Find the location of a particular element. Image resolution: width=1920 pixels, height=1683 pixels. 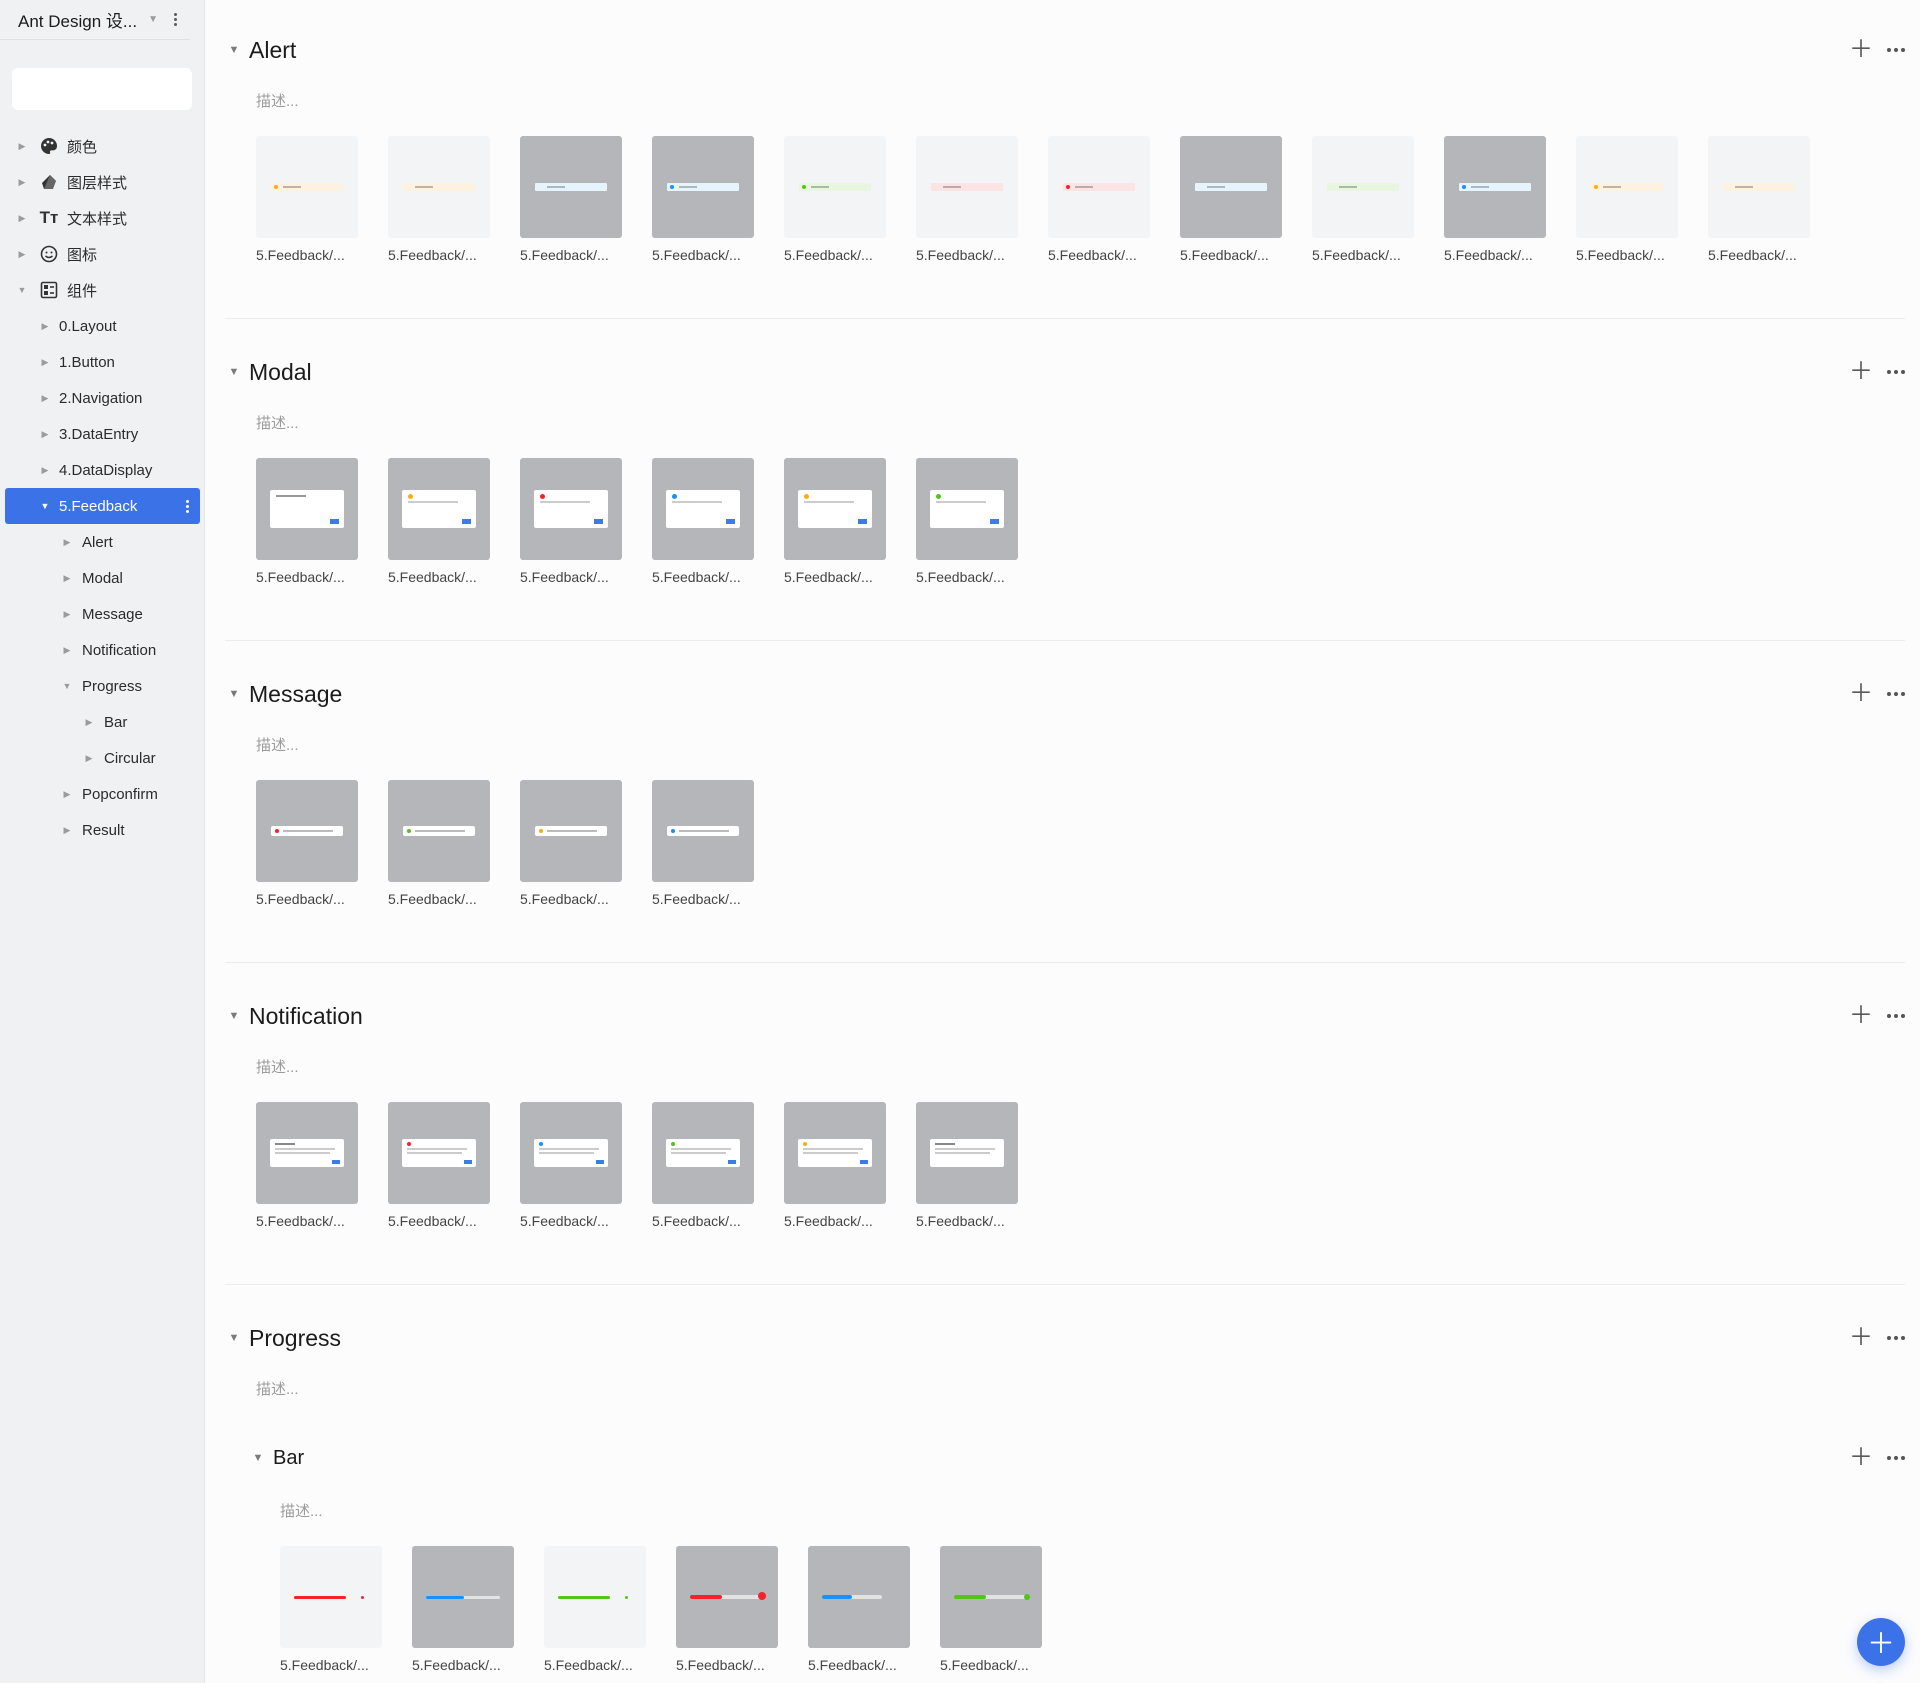

add-floating-button: ＋ is located at coordinates (1881, 1642).